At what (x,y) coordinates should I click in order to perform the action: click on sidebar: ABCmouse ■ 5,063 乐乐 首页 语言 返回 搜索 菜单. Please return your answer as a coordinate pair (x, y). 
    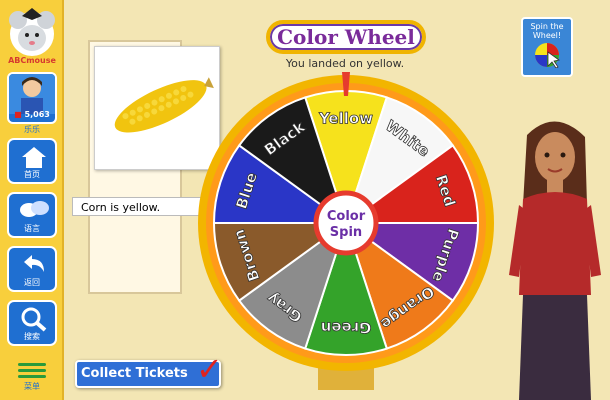
    Looking at the image, I should click on (32, 200).